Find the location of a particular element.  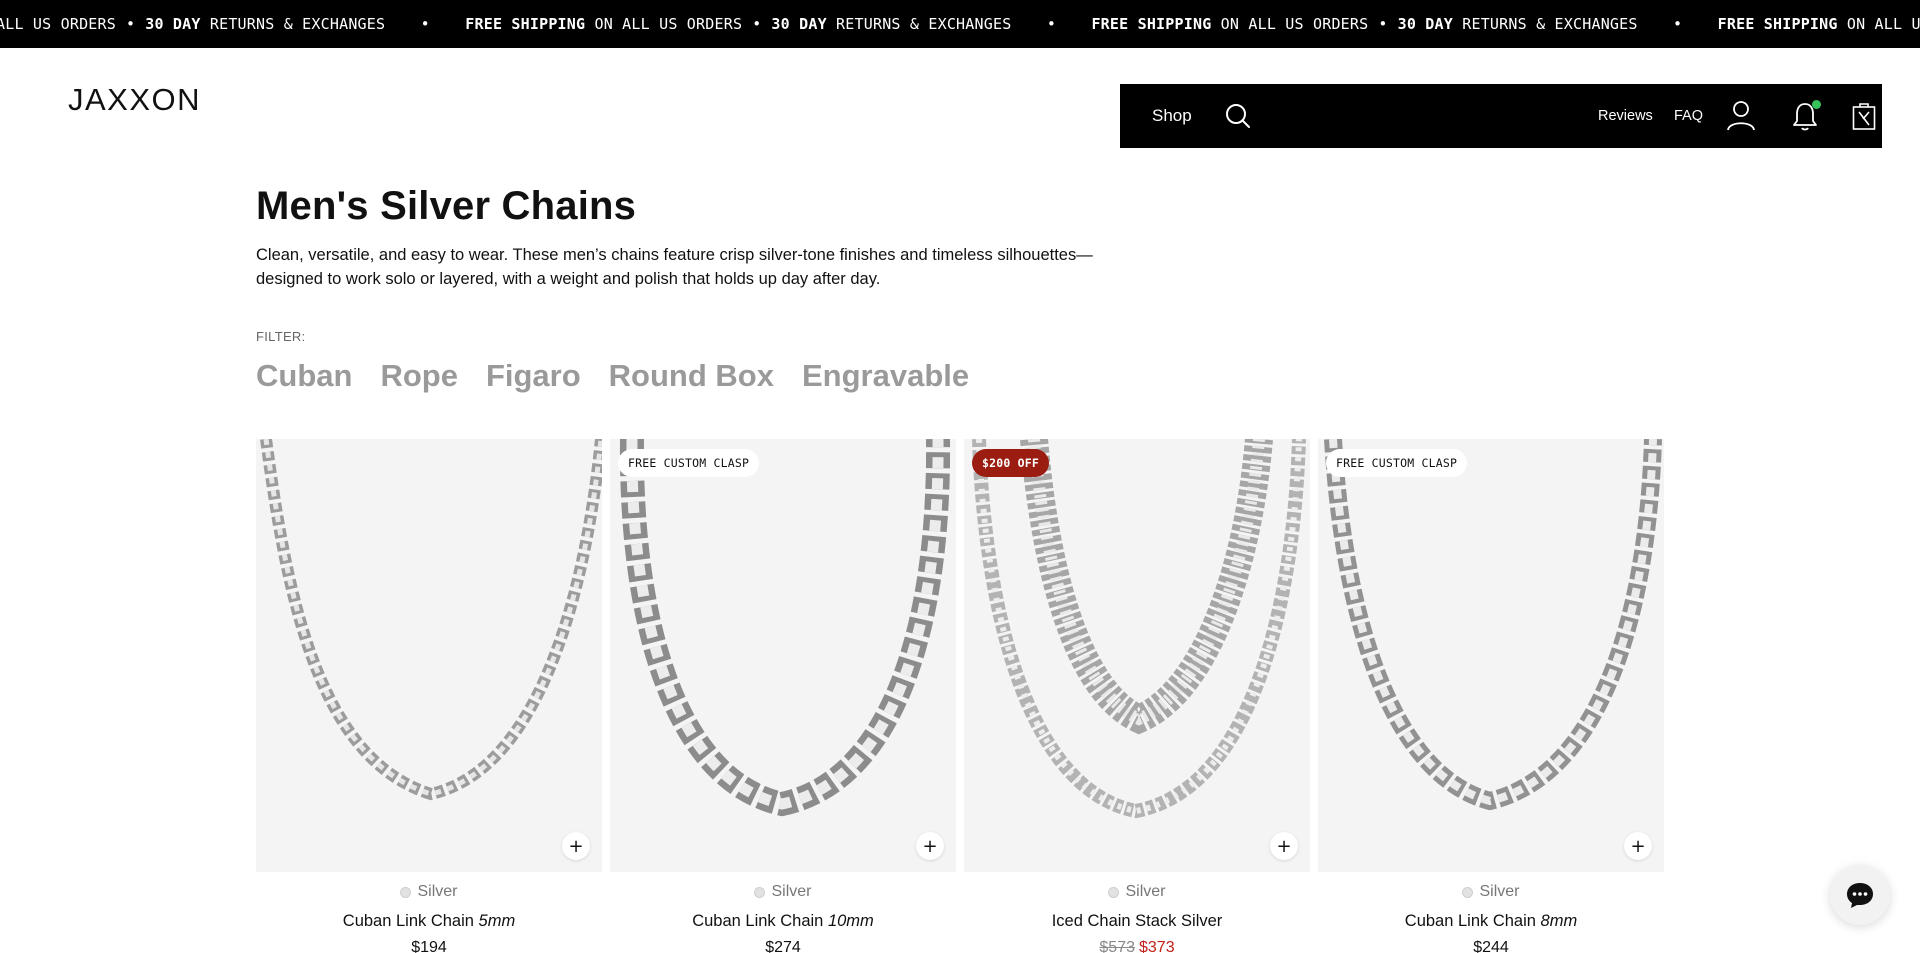

nav-shop-link: Shop is located at coordinates (1172, 116).